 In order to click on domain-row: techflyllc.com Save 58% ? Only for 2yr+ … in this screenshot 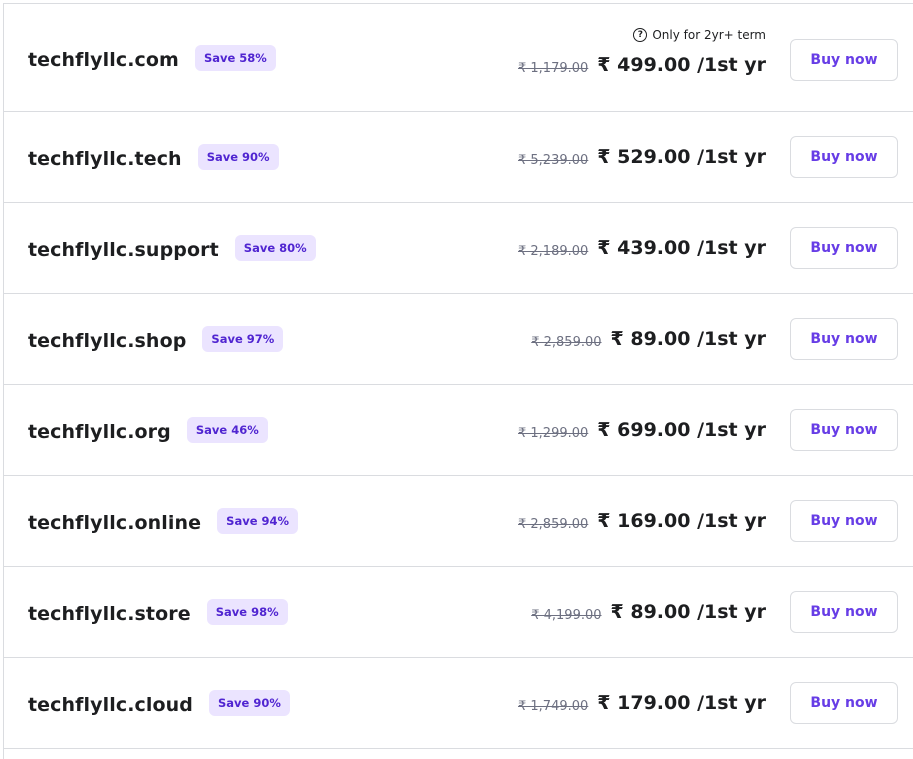, I will do `click(458, 58)`.